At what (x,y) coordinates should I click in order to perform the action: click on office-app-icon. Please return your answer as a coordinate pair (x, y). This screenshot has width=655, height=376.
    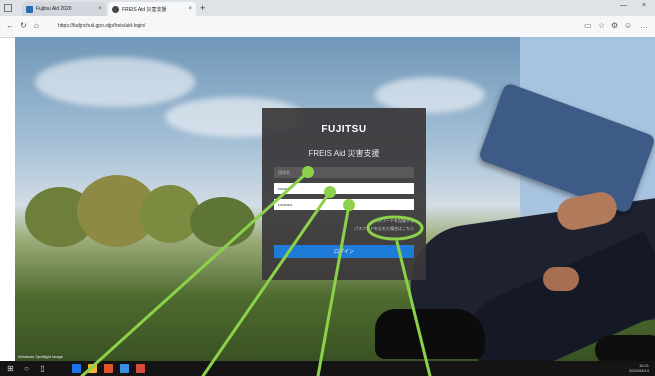
    Looking at the image, I should click on (108, 368).